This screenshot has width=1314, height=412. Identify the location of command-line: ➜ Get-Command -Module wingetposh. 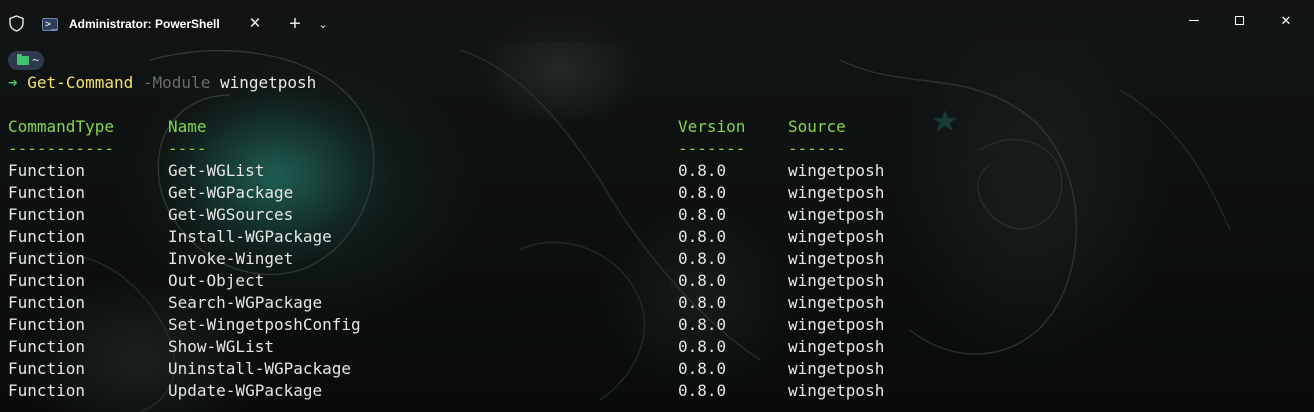
(162, 83).